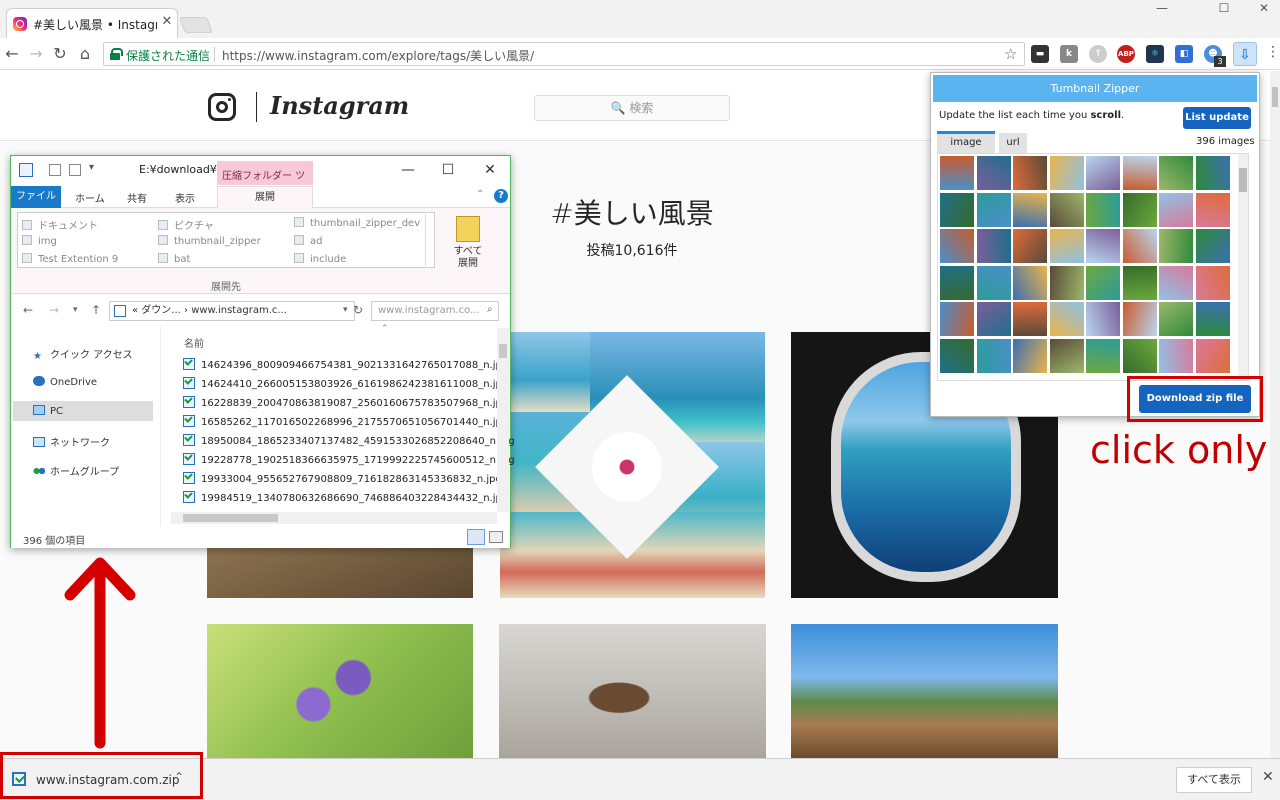 The height and width of the screenshot is (800, 1280). I want to click on destination-item: ドキュメント, so click(60, 224).